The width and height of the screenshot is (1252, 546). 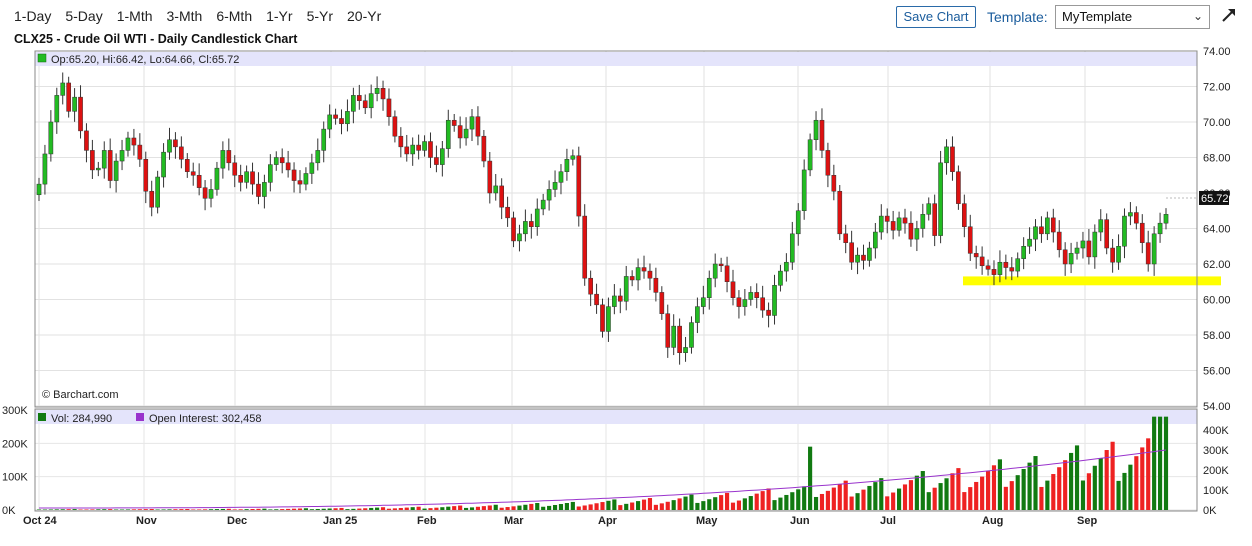 What do you see at coordinates (608, 521) in the screenshot?
I see `x-tick-label: Apr` at bounding box center [608, 521].